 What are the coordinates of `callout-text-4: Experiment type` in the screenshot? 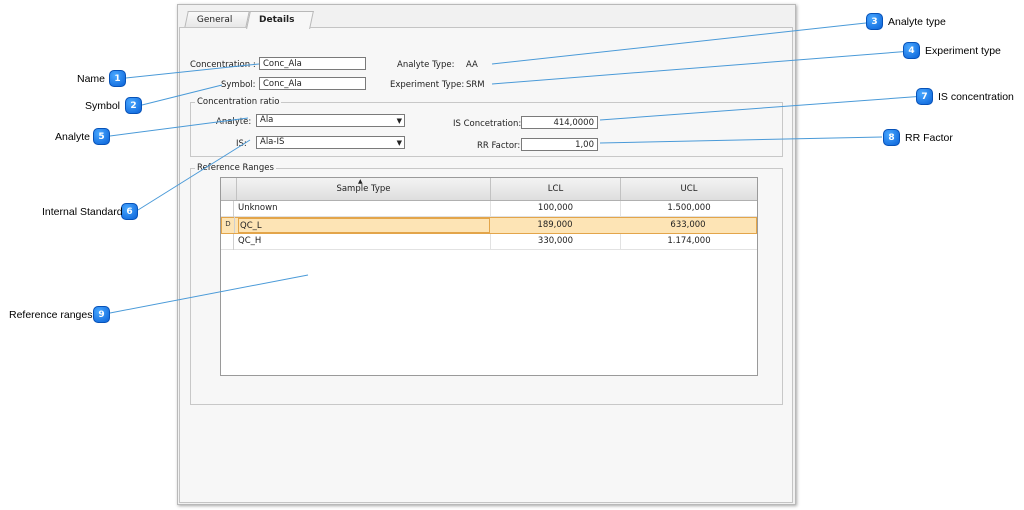 It's located at (963, 51).